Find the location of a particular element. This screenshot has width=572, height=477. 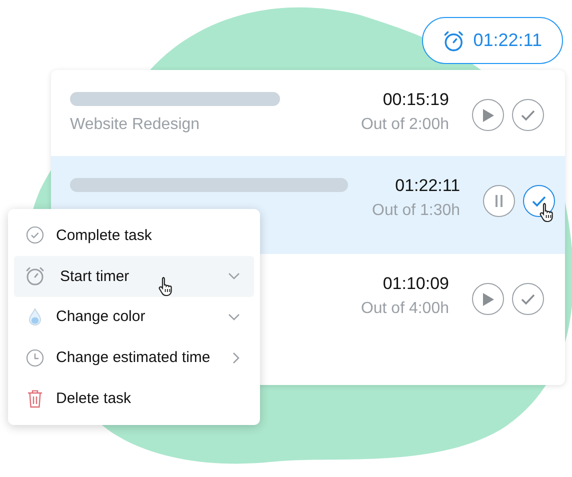

timer-badge: 01:22:11 is located at coordinates (492, 40).